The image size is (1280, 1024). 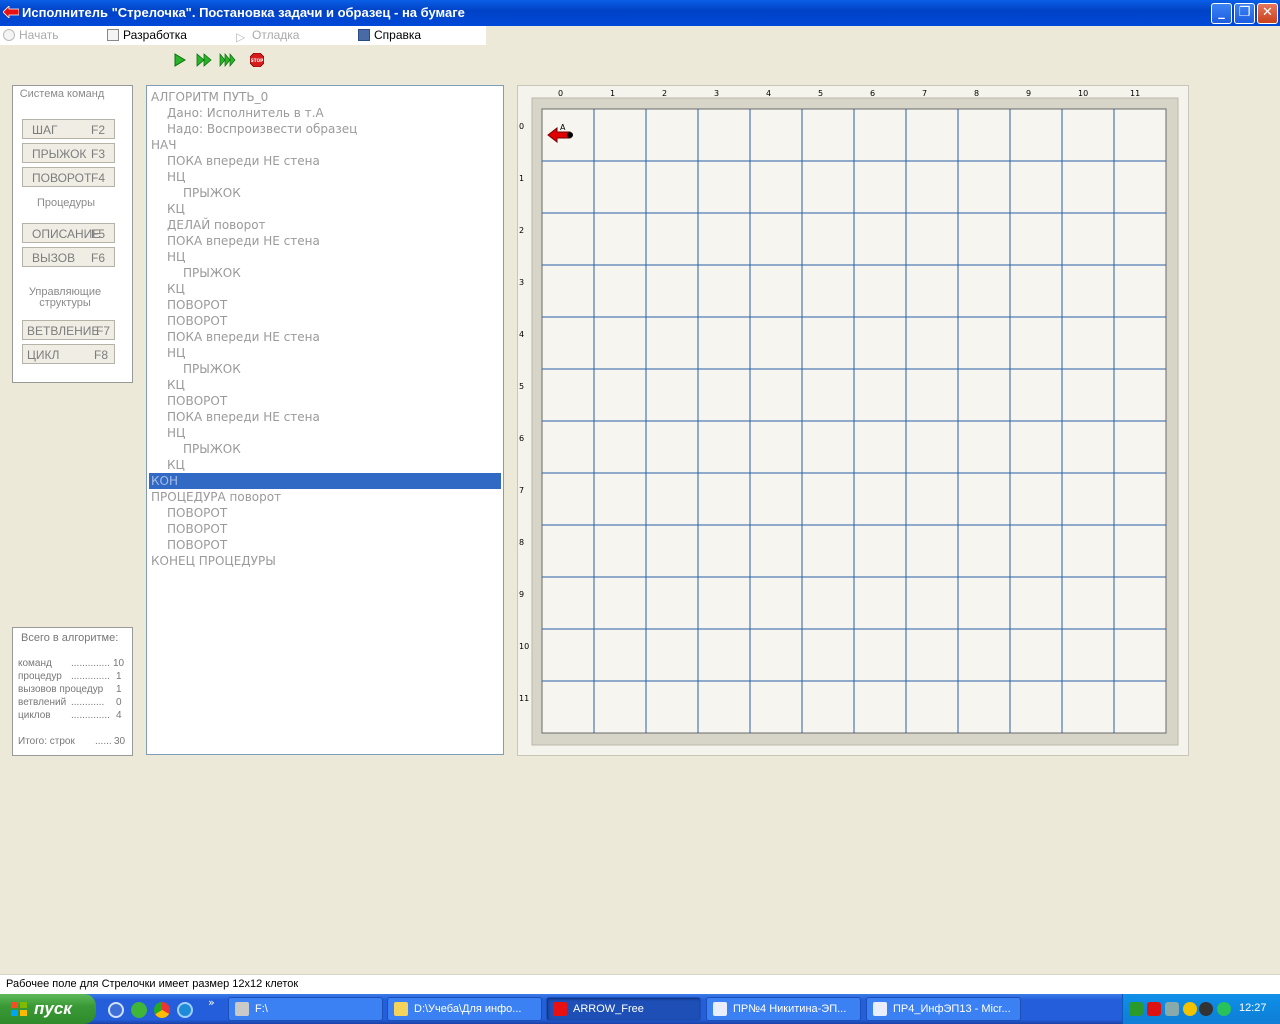 What do you see at coordinates (1172, 1009) in the screenshot?
I see `display-tray-icon` at bounding box center [1172, 1009].